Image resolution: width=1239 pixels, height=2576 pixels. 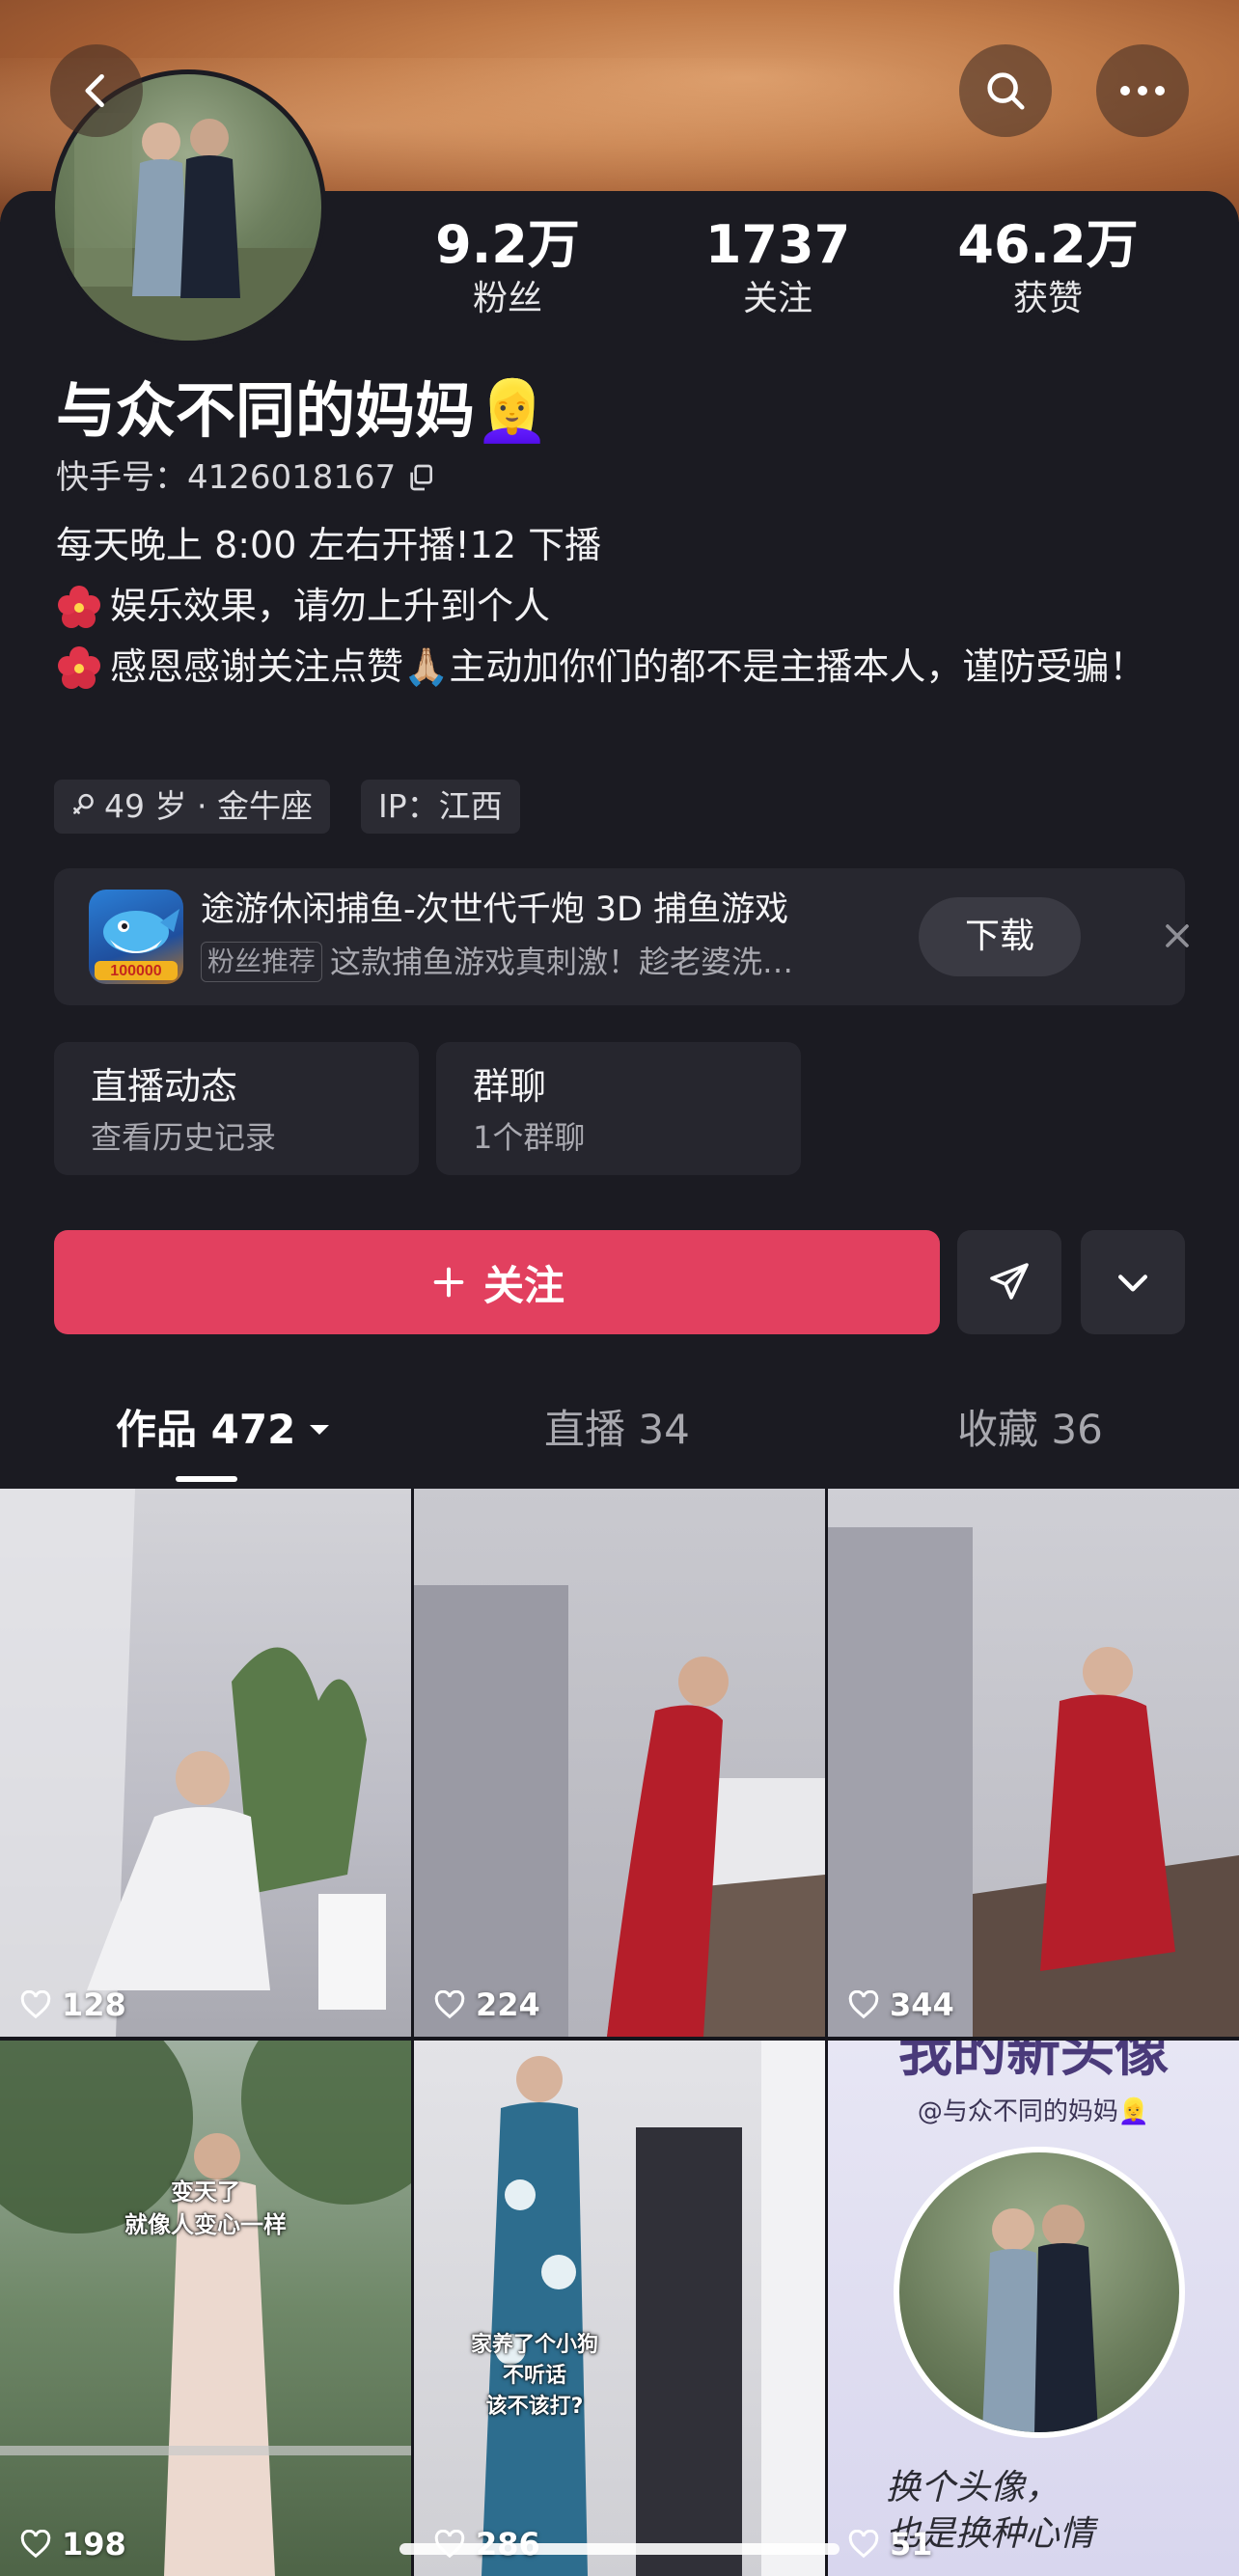 What do you see at coordinates (508, 2005) in the screenshot?
I see `like-count: 224` at bounding box center [508, 2005].